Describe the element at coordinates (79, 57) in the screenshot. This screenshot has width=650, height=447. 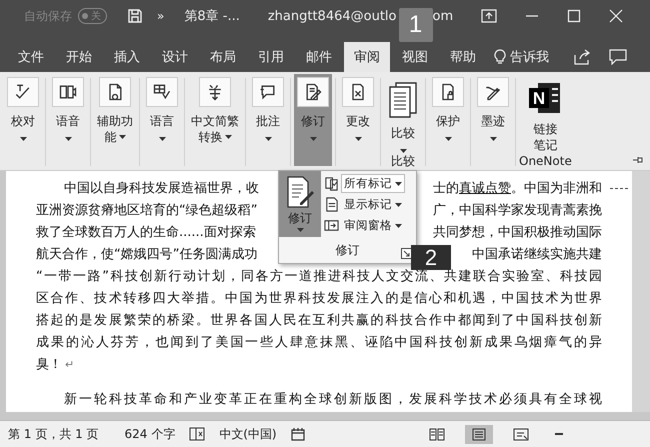
I see `ribbon-tab: 开始` at that location.